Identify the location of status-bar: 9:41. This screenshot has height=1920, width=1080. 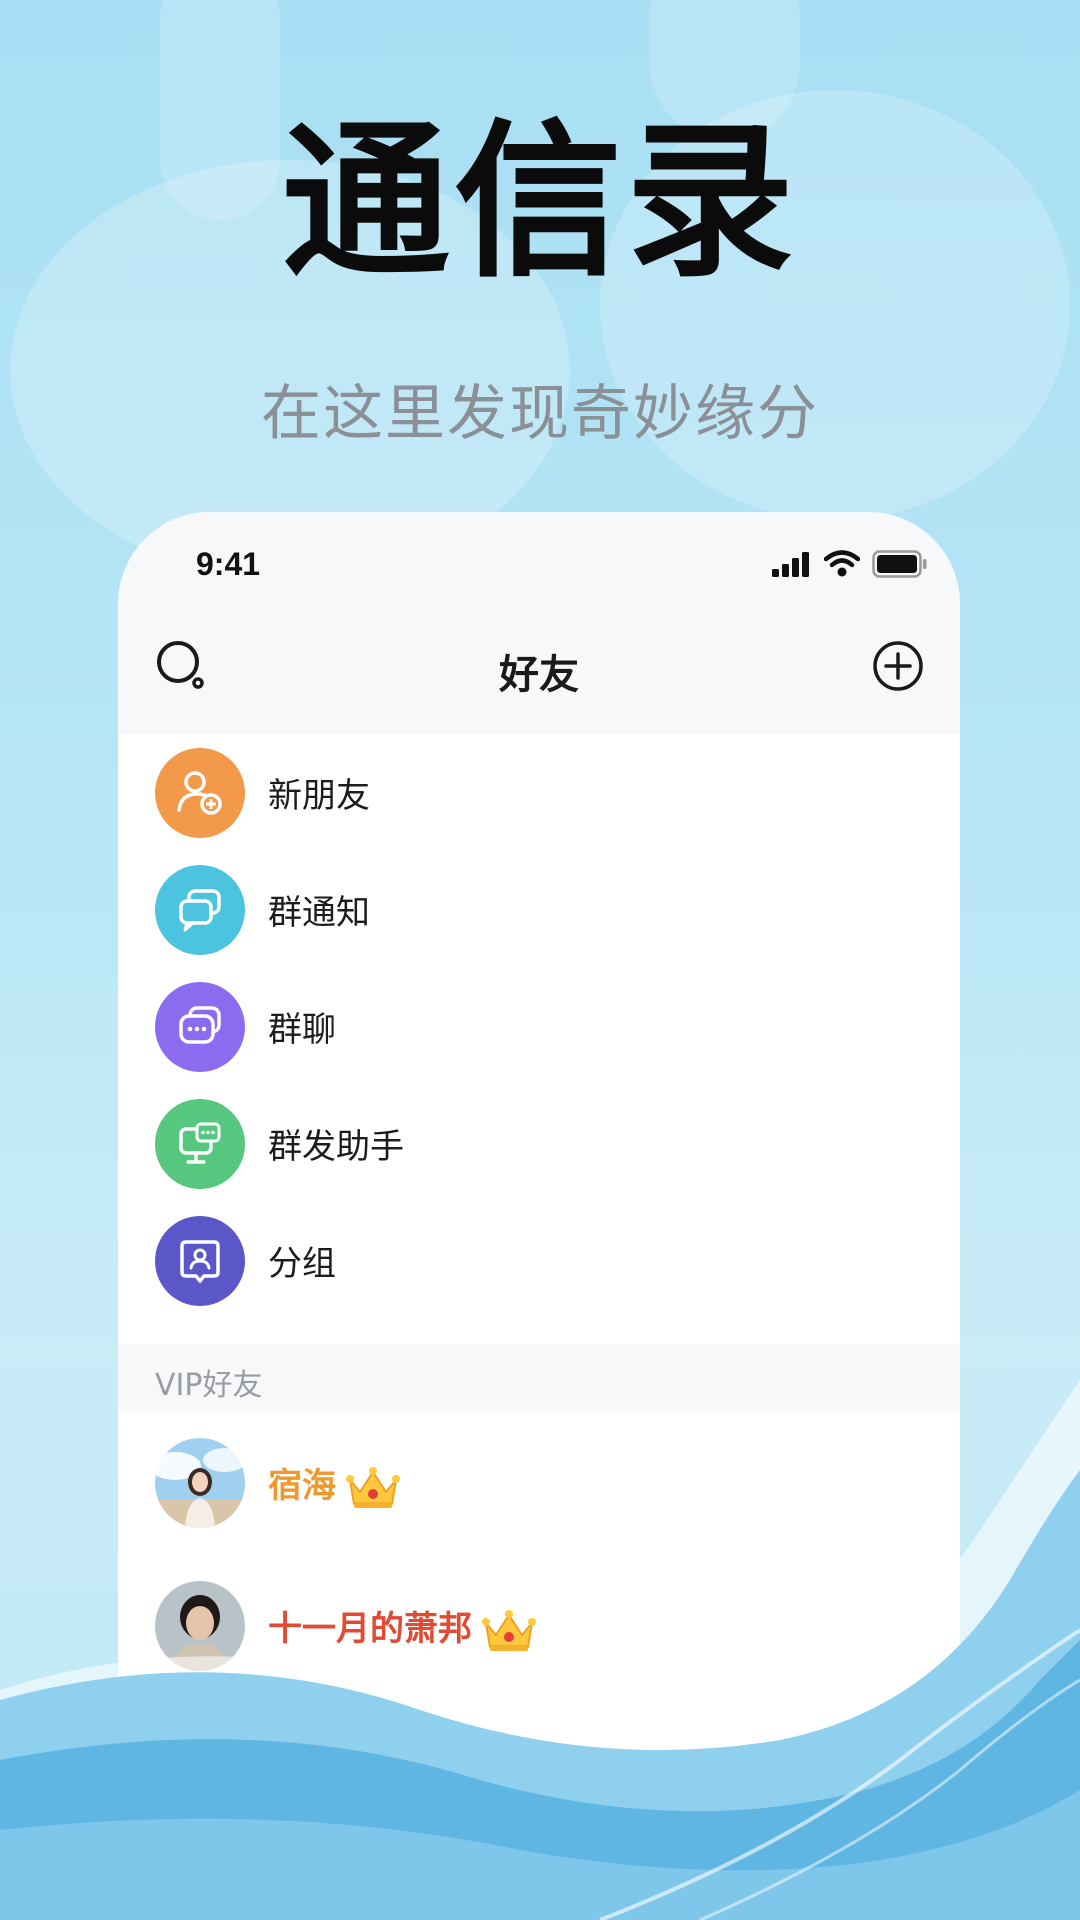
(539, 562).